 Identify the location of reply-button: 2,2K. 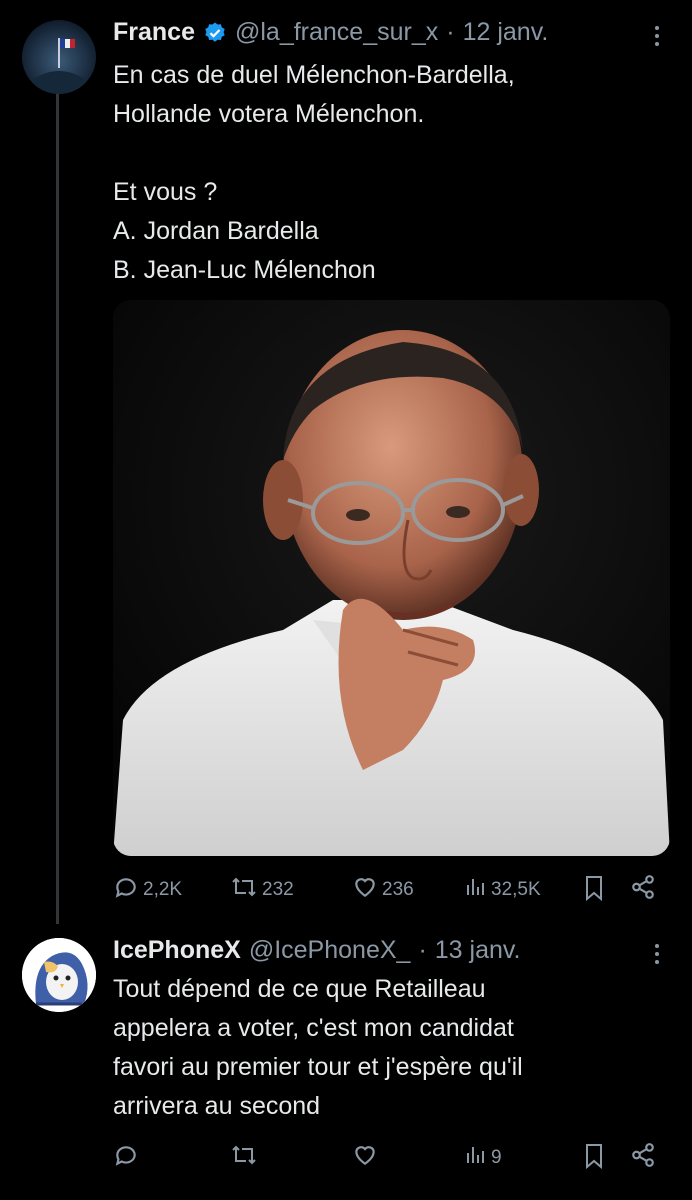
(147, 890).